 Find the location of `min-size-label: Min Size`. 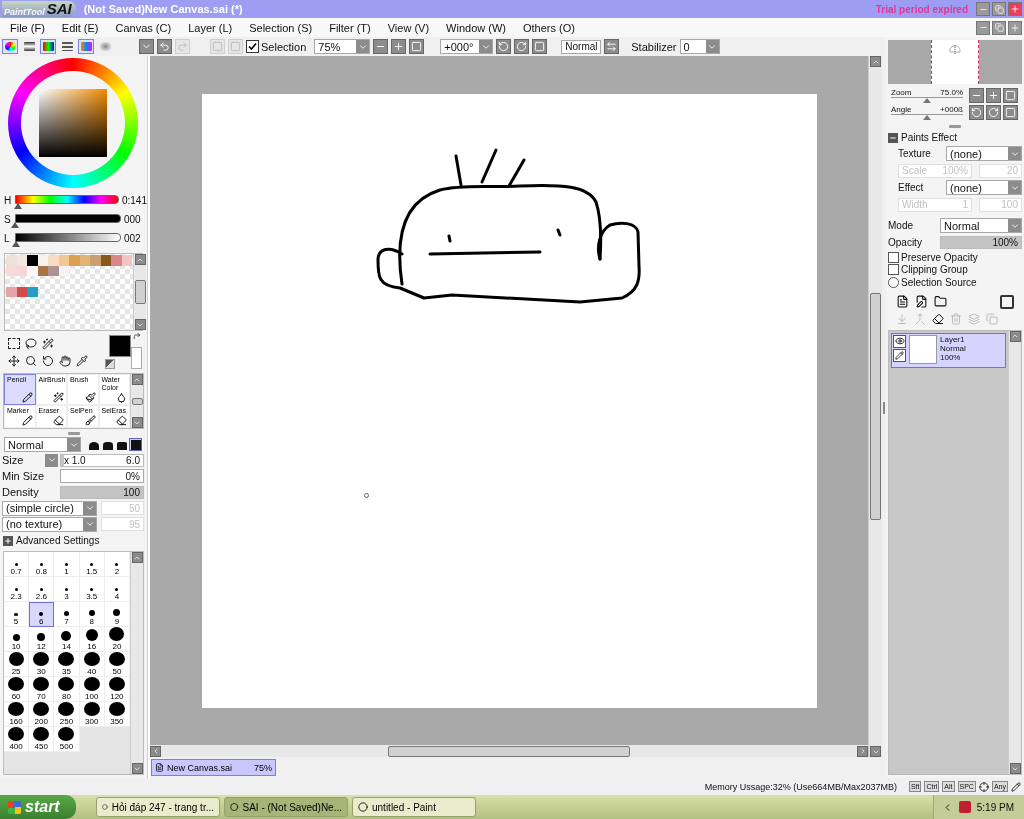

min-size-label: Min Size is located at coordinates (23, 476).